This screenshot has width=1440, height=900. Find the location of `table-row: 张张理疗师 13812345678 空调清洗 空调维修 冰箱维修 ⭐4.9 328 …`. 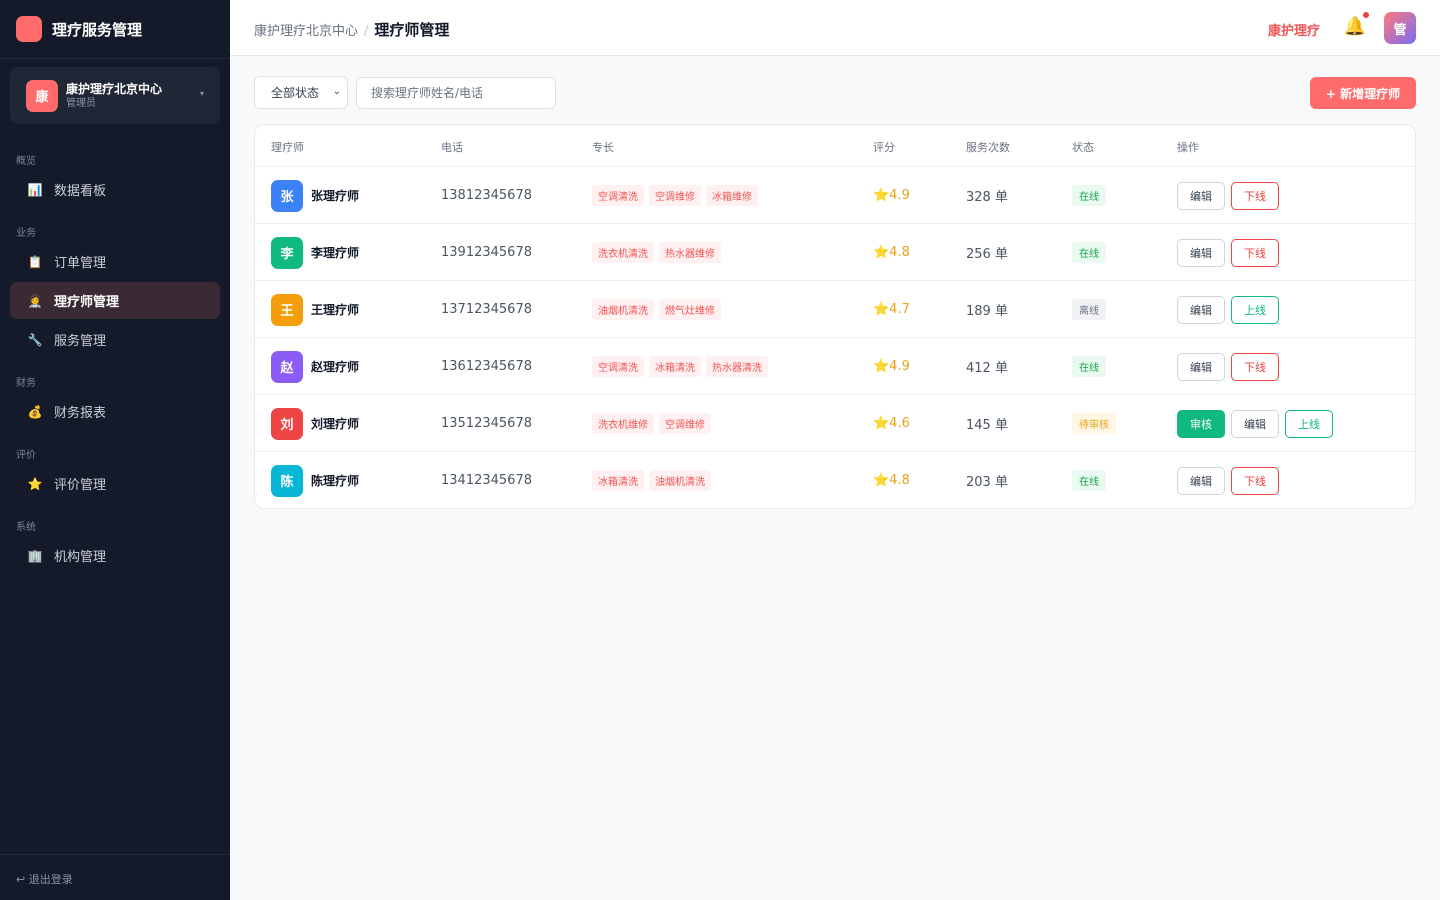

table-row: 张张理疗师 13812345678 空调清洗 空调维修 冰箱维修 ⭐4.9 328 … is located at coordinates (835, 195).